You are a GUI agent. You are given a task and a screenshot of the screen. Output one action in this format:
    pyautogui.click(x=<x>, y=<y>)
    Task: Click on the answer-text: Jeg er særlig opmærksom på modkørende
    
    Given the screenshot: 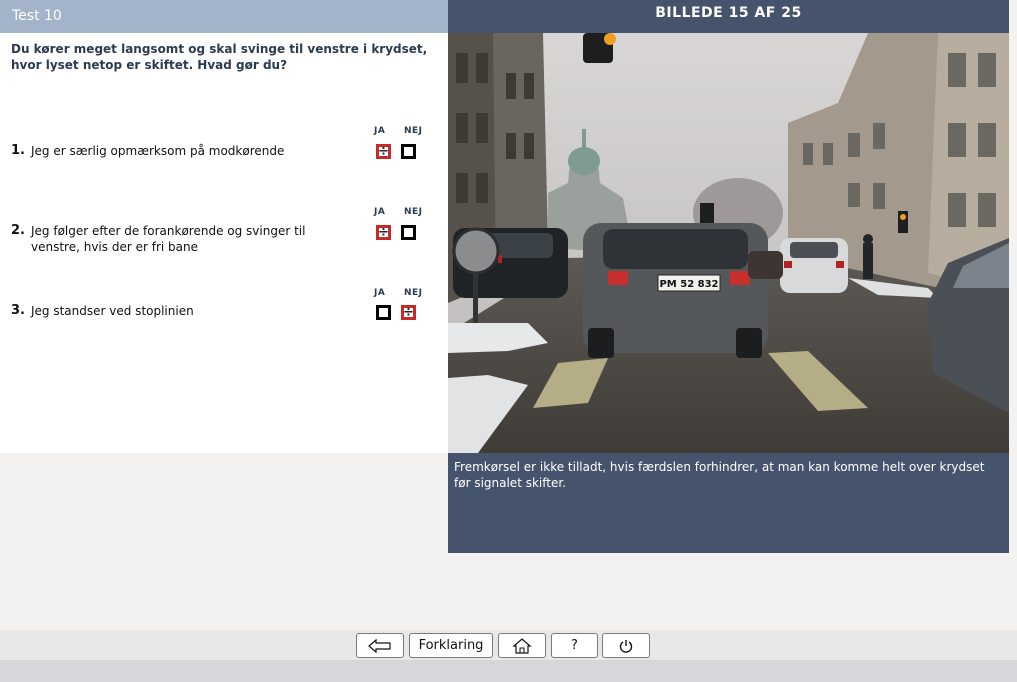 What is the action you would take?
    pyautogui.click(x=158, y=151)
    